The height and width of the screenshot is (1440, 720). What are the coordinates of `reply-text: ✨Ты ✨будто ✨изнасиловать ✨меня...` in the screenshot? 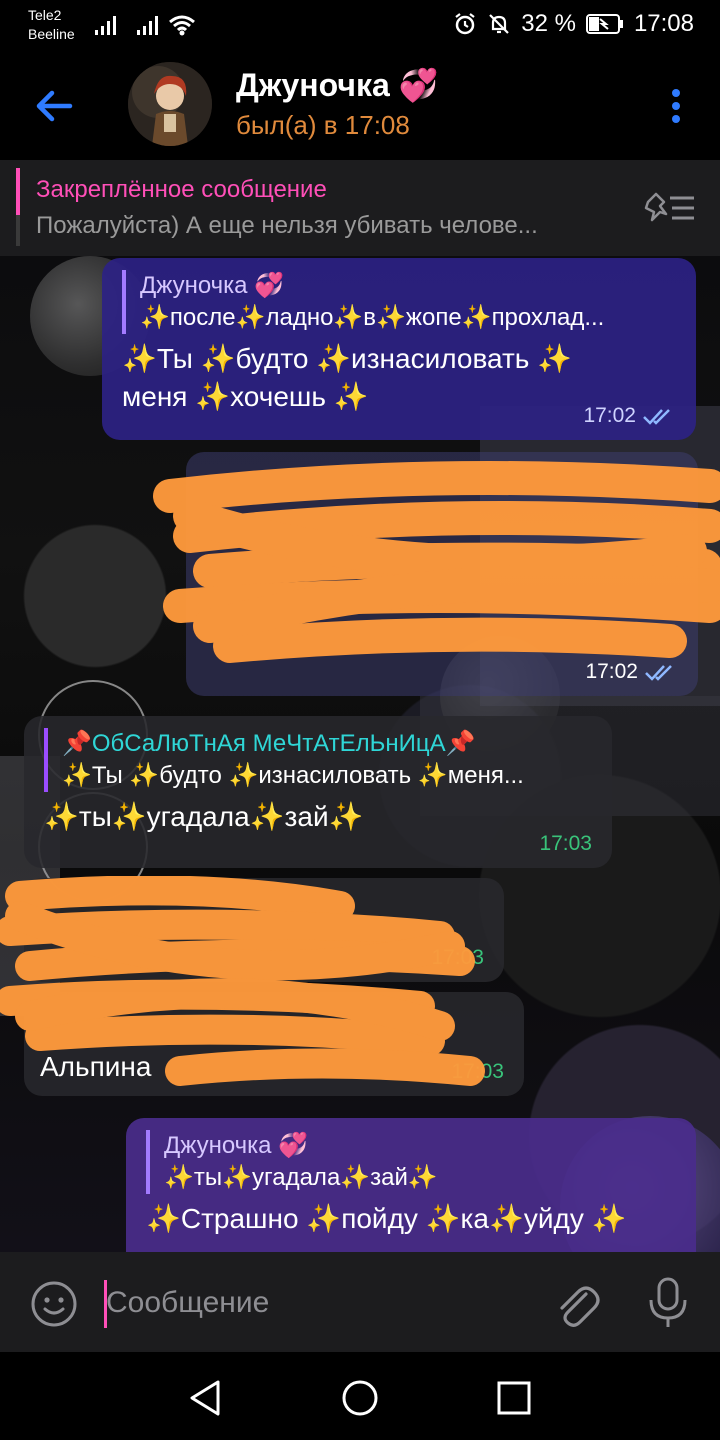 It's located at (293, 775).